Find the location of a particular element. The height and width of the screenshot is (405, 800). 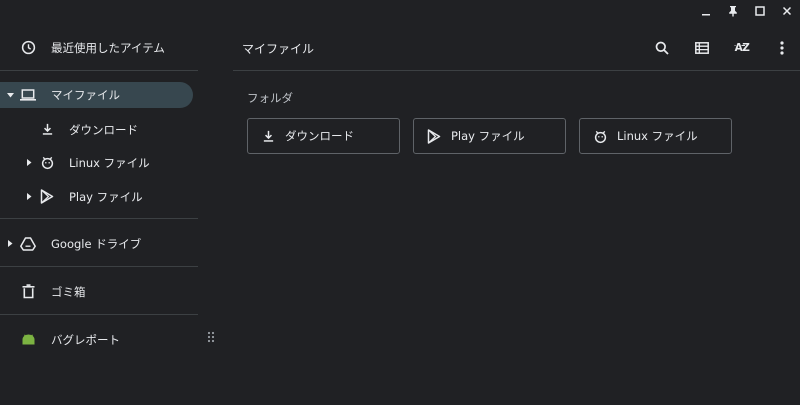

folder-card-downloads: ダウンロード is located at coordinates (323, 136).